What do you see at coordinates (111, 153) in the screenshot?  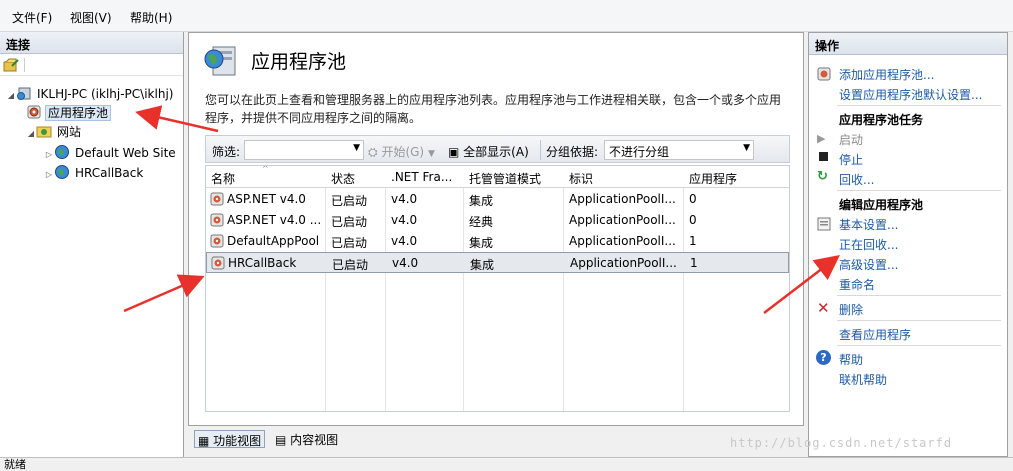 I see `tree-site-default: ▷ Default Web Site` at bounding box center [111, 153].